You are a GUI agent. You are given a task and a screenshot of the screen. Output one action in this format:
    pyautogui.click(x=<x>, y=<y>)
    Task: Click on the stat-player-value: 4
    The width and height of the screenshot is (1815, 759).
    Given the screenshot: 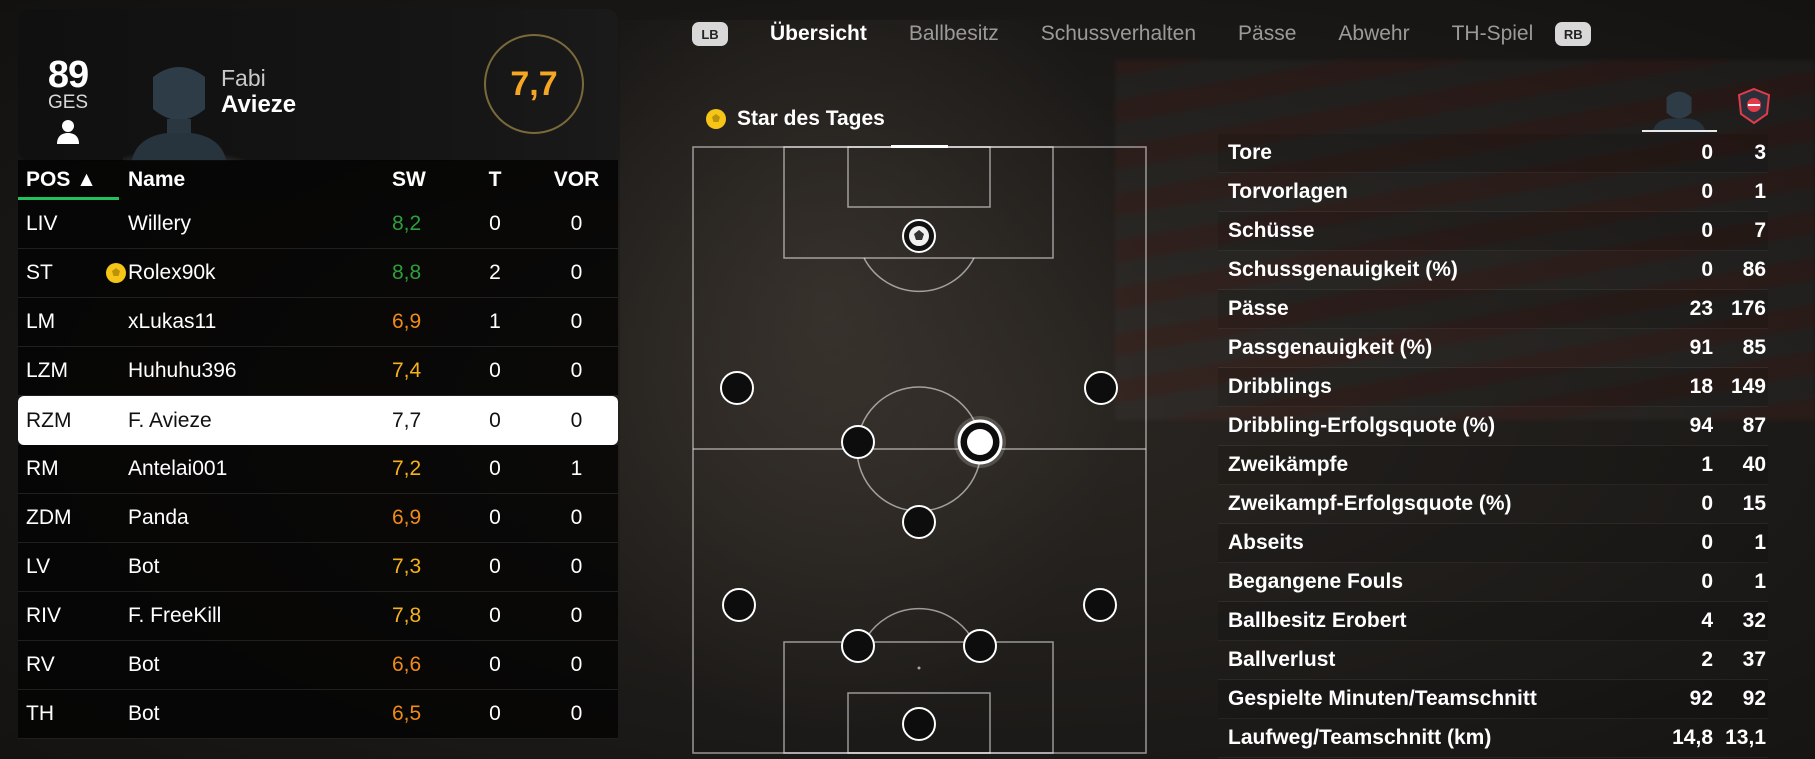 What is the action you would take?
    pyautogui.click(x=1707, y=620)
    